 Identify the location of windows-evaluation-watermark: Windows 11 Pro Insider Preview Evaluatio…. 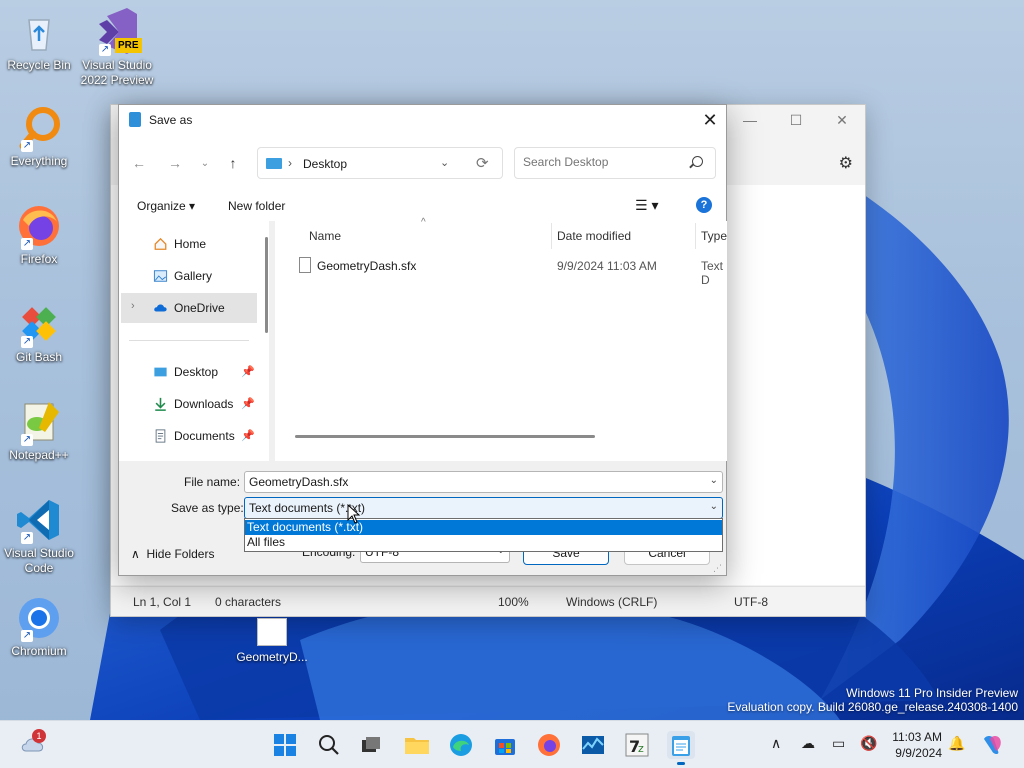
(872, 700).